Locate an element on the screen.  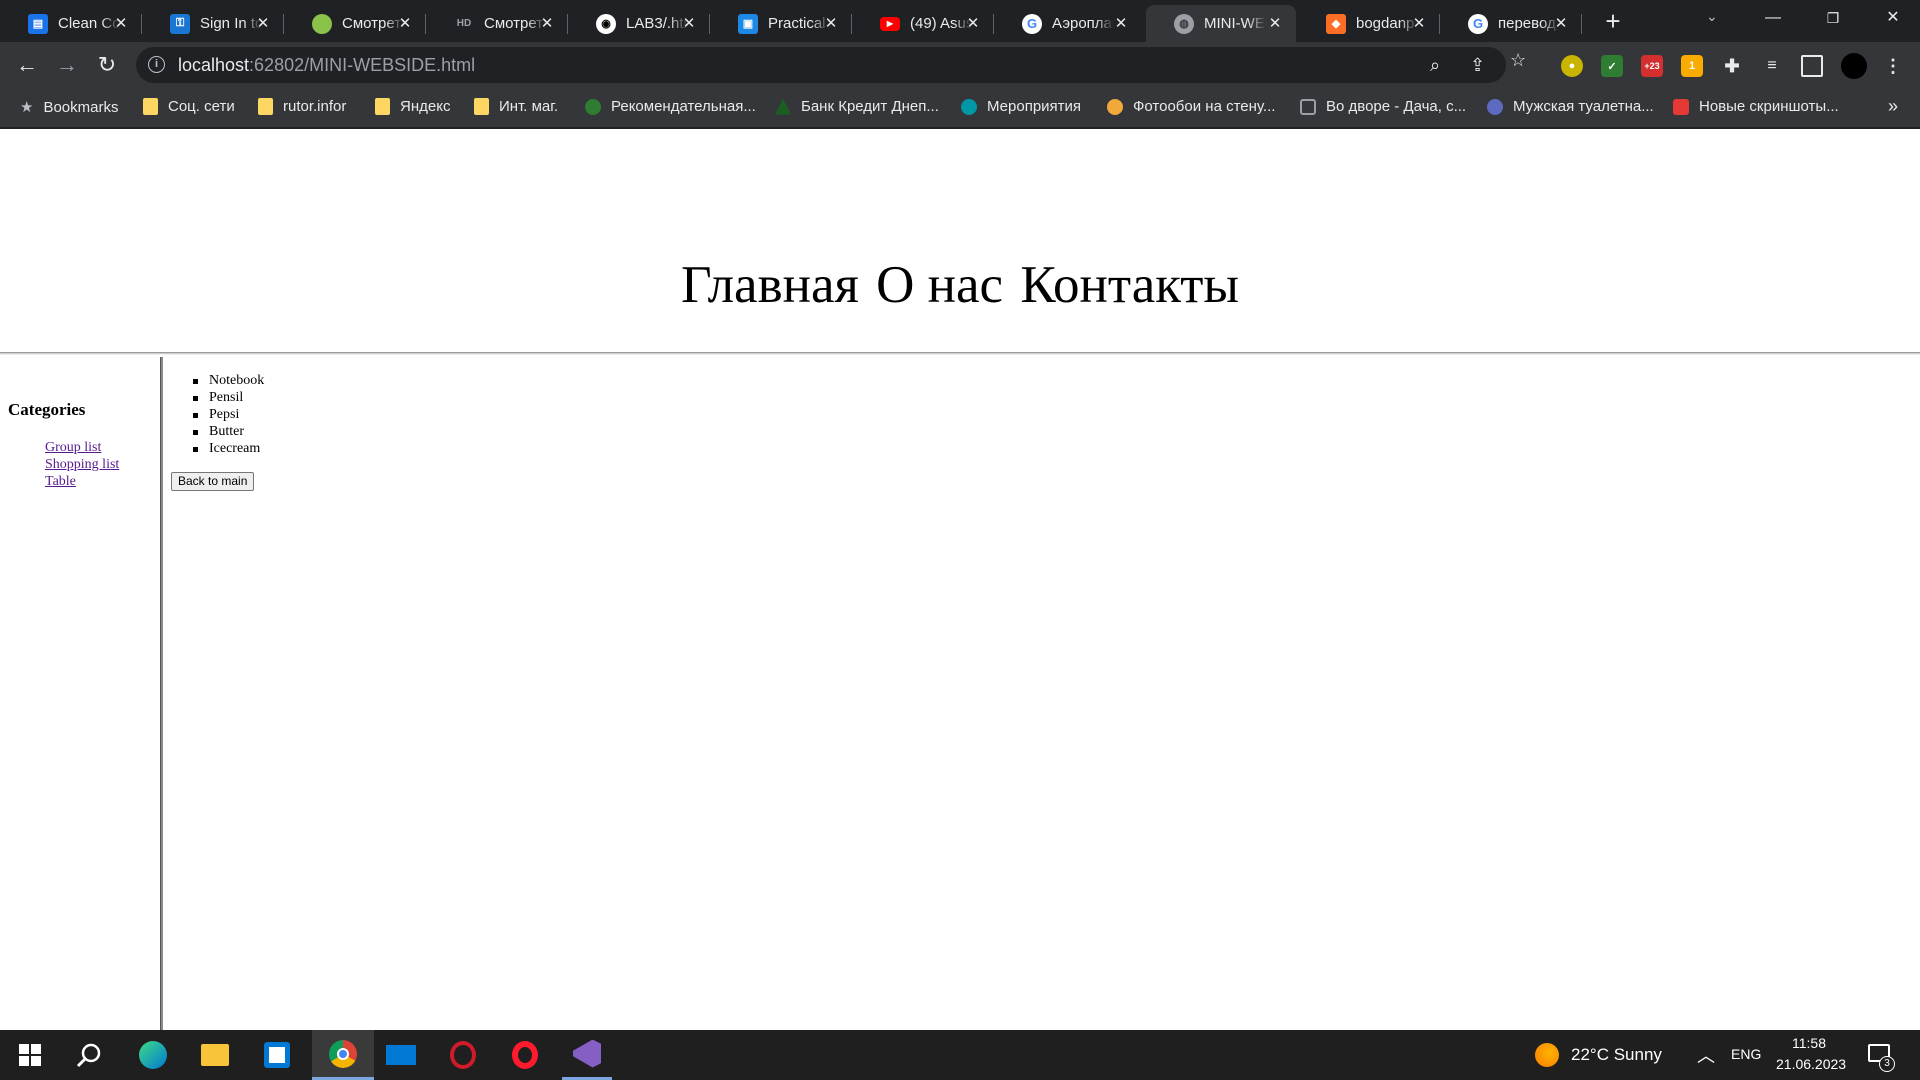
book-icon: ▤ is located at coordinates (38, 23).